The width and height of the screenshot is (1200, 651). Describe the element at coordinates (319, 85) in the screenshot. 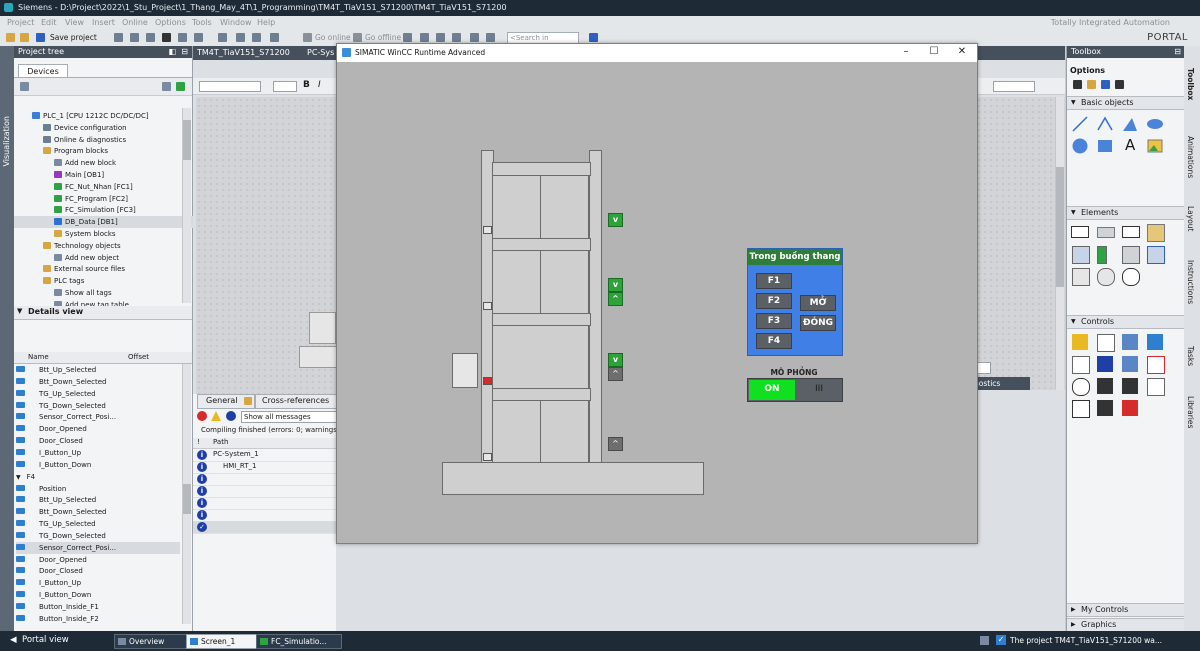

I see `italic-button: I` at that location.